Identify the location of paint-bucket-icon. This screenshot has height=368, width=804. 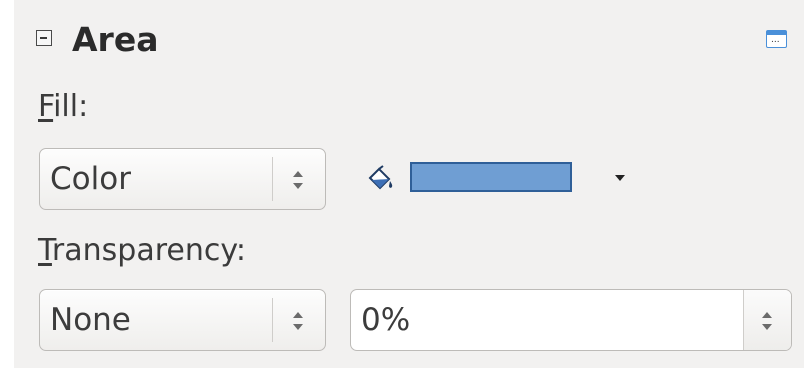
(381, 179).